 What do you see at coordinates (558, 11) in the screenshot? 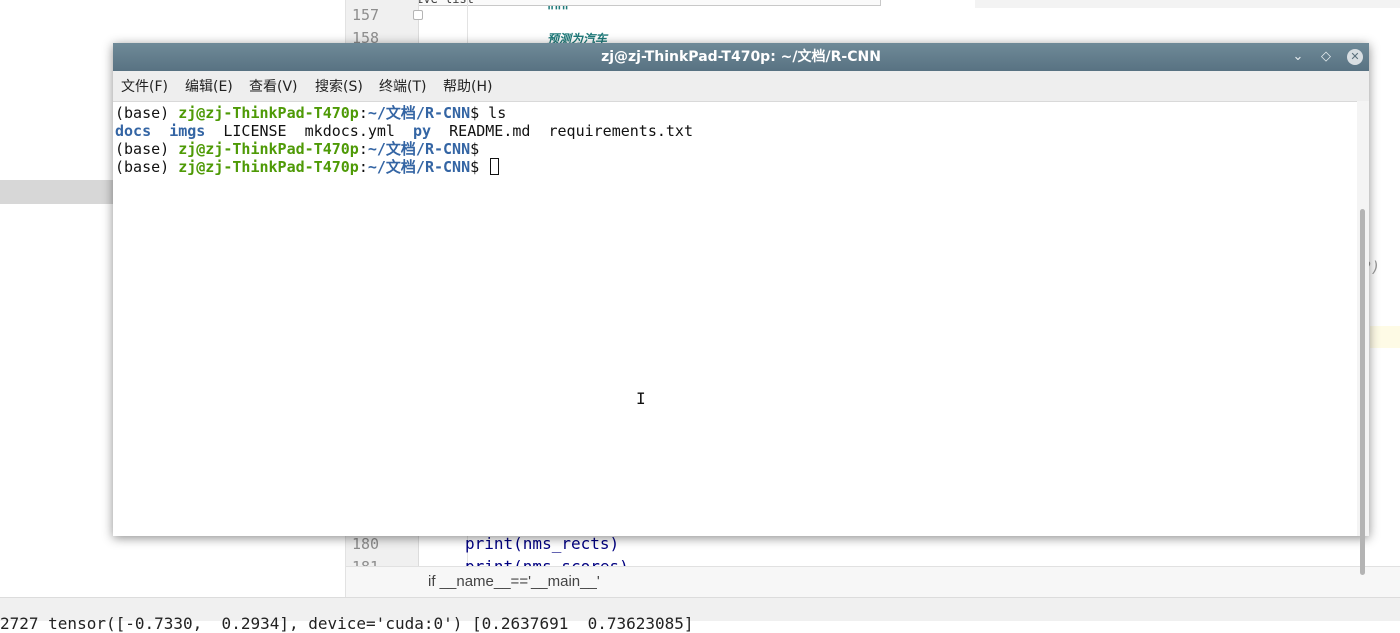
I see `docstring-line: """` at bounding box center [558, 11].